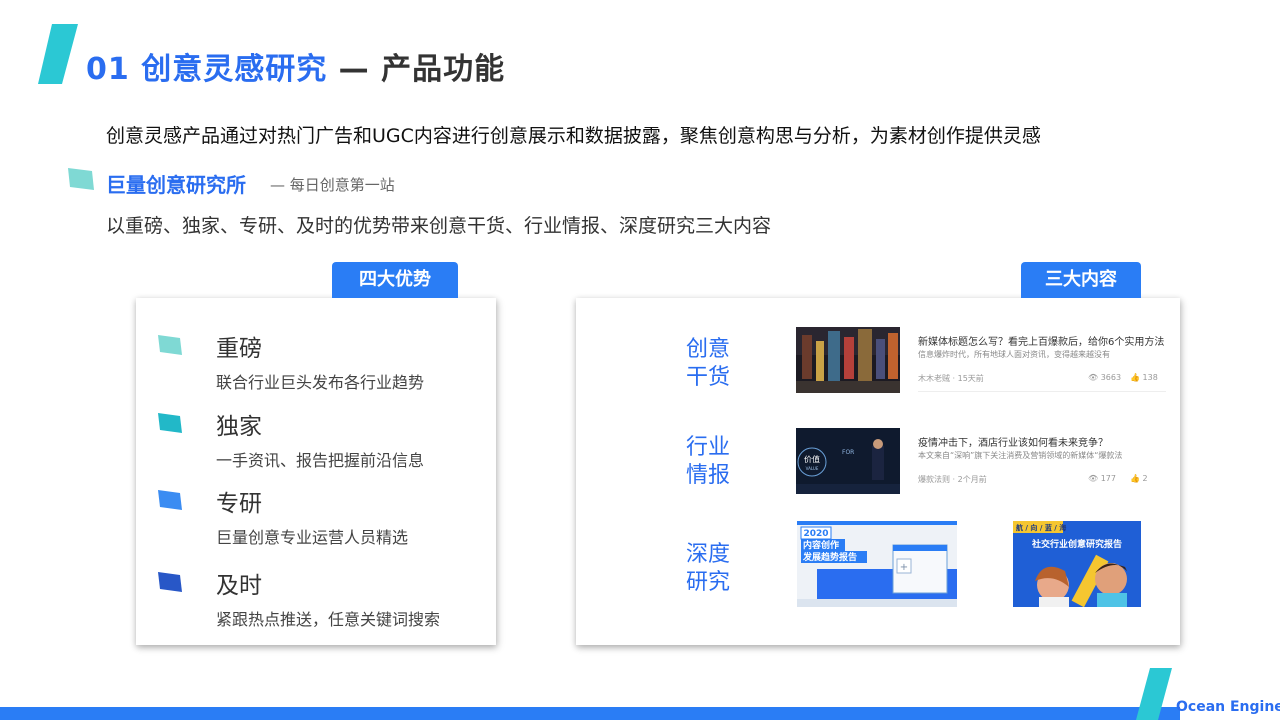  I want to click on report-title-line: 内容创作, so click(821, 545).